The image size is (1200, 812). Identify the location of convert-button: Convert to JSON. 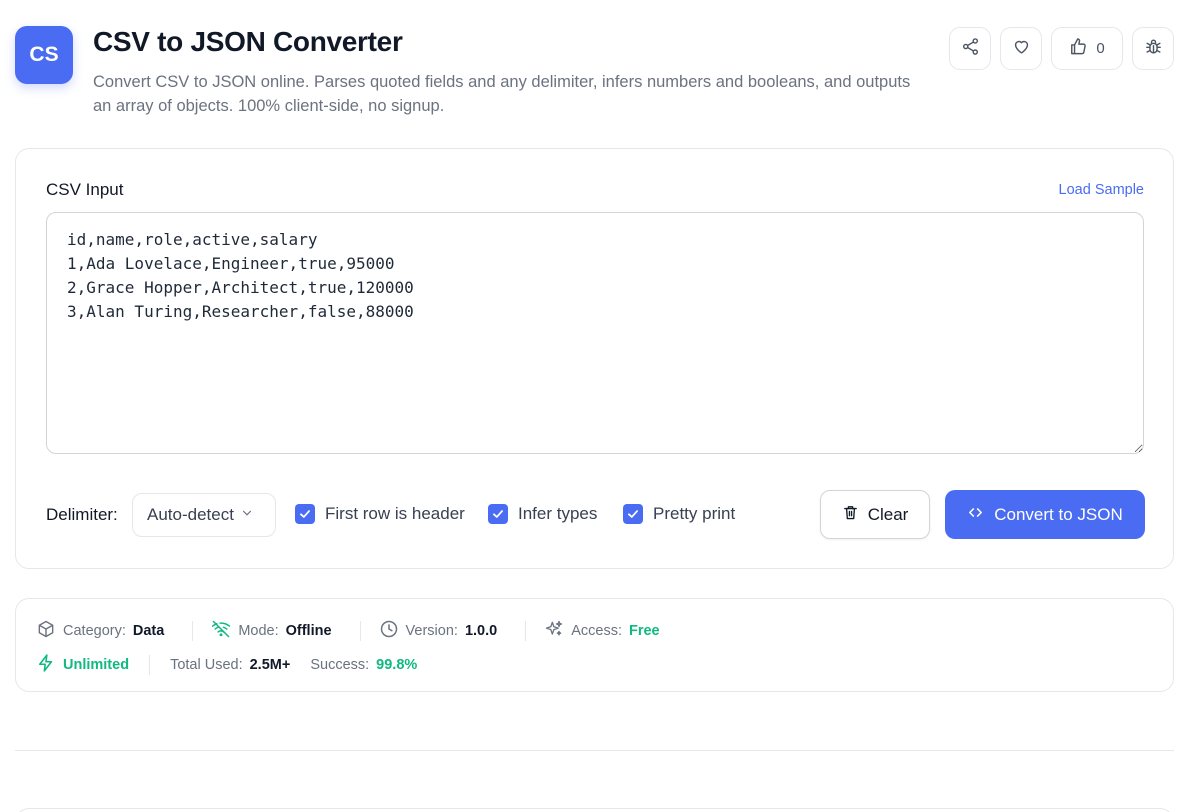
(1045, 514).